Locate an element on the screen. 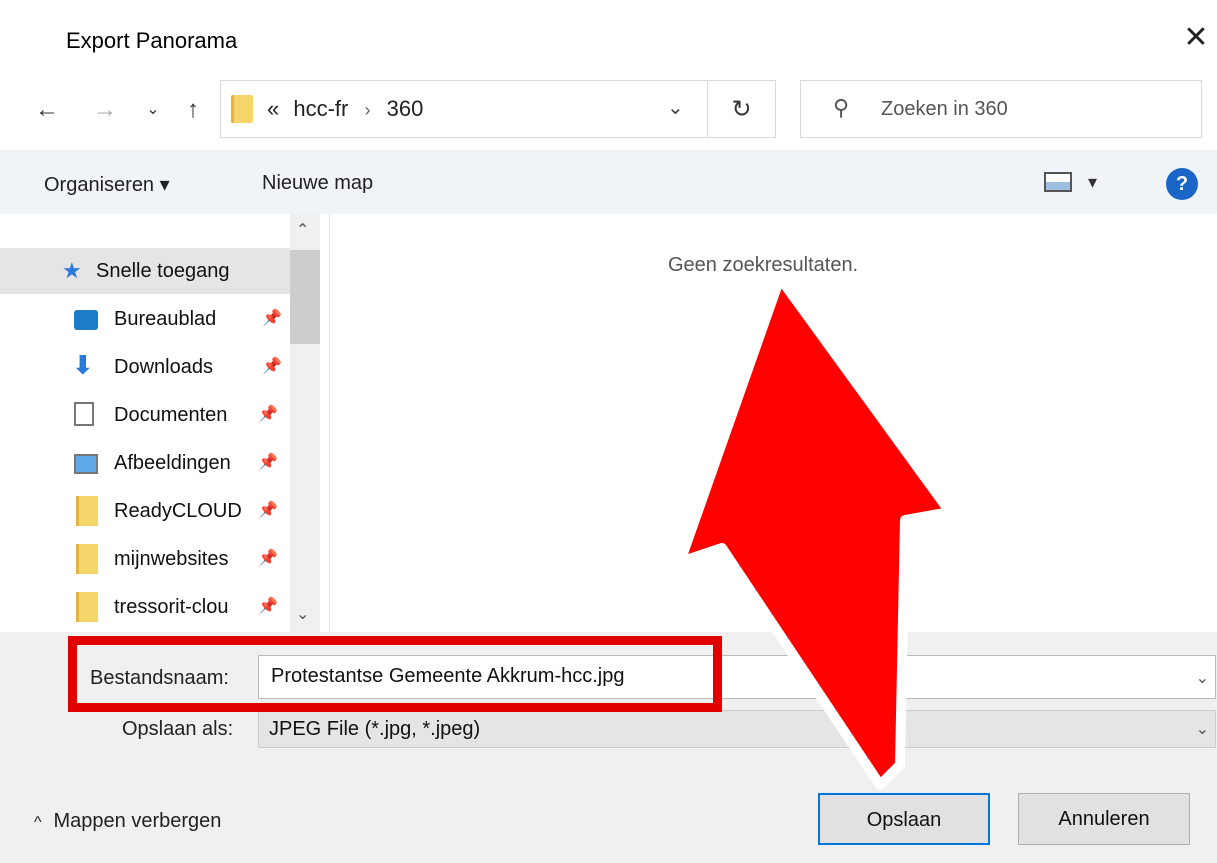 The width and height of the screenshot is (1217, 863). breadcrumb-item: hcc-fr is located at coordinates (320, 108).